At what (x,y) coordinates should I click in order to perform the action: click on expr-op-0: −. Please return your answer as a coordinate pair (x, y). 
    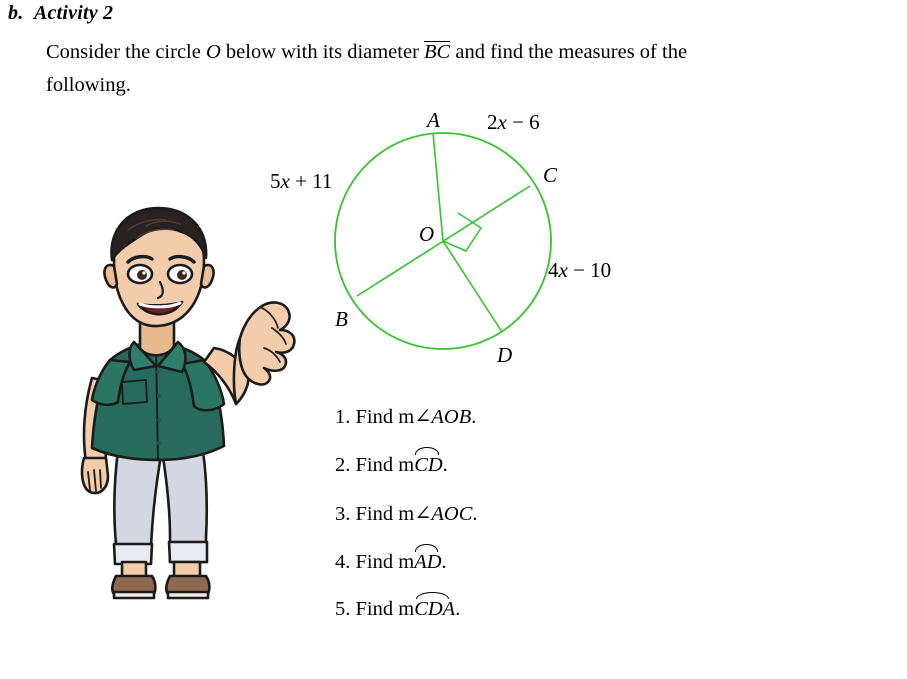
    Looking at the image, I should click on (518, 122).